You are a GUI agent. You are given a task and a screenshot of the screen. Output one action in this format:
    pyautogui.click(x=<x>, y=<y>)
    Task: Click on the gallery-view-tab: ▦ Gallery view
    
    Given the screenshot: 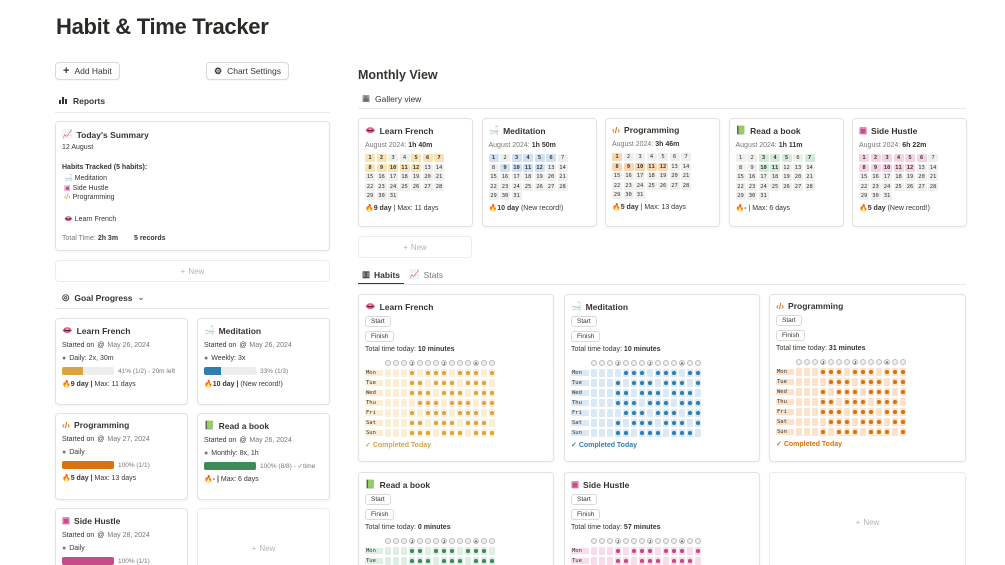 What is the action you would take?
    pyautogui.click(x=391, y=98)
    